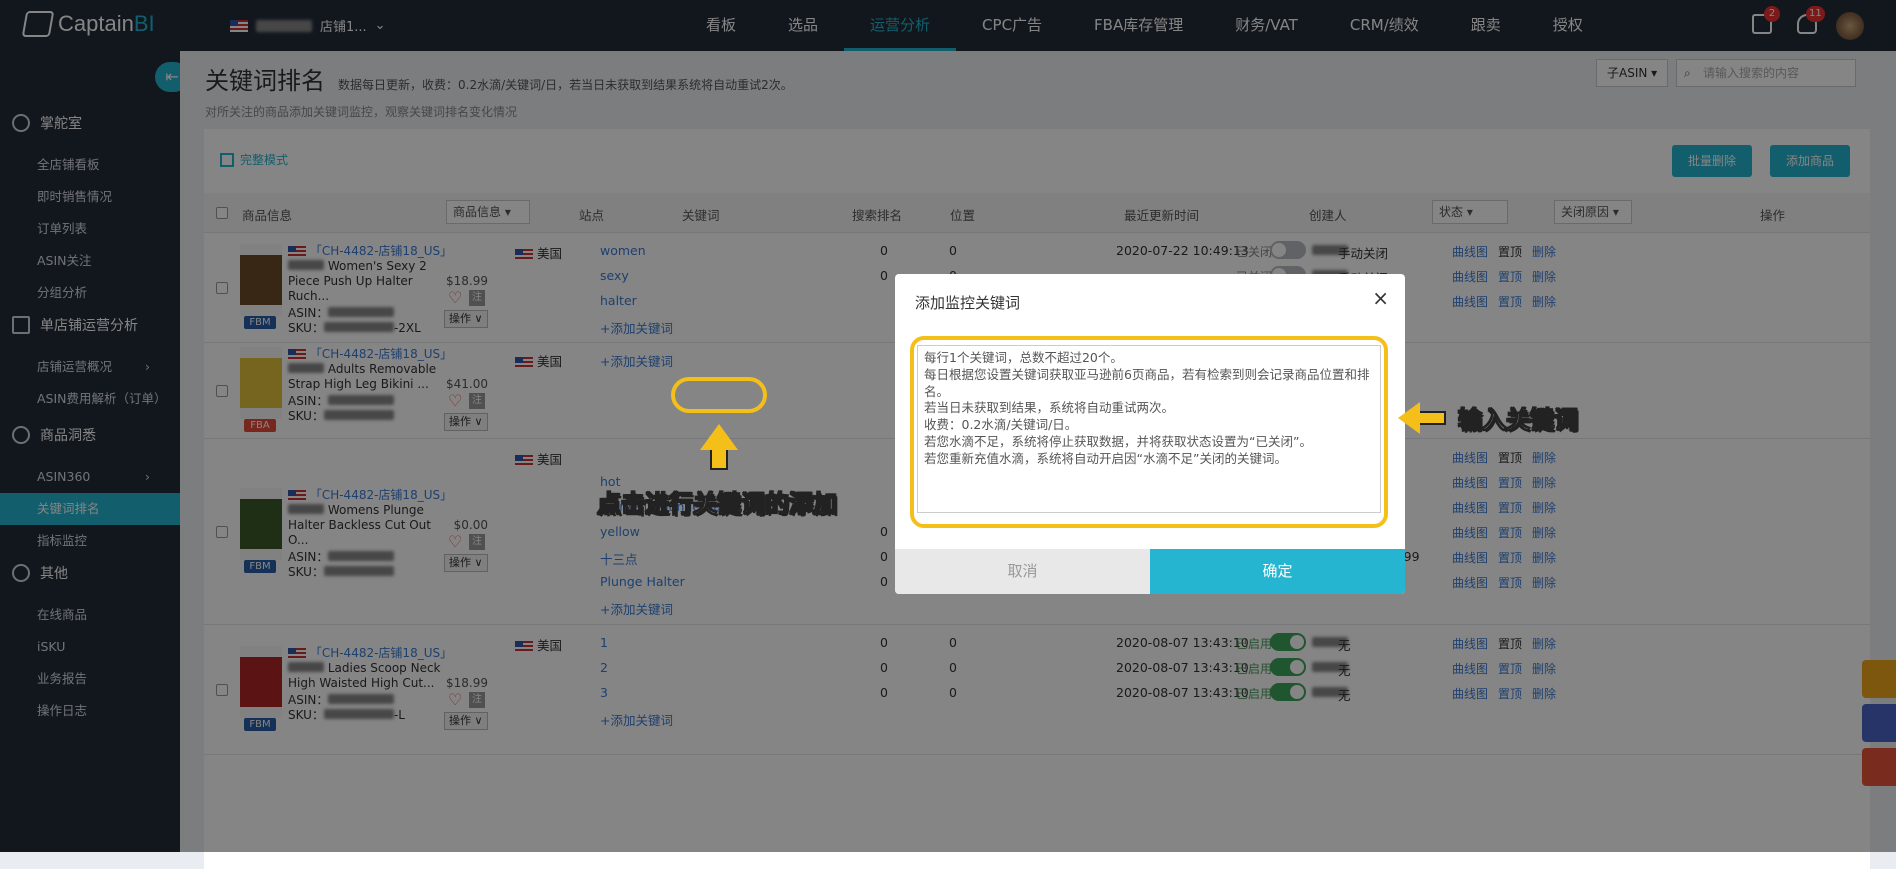 Image resolution: width=1896 pixels, height=869 pixels. What do you see at coordinates (1432, 418) in the screenshot?
I see `arrow-left-shaft` at bounding box center [1432, 418].